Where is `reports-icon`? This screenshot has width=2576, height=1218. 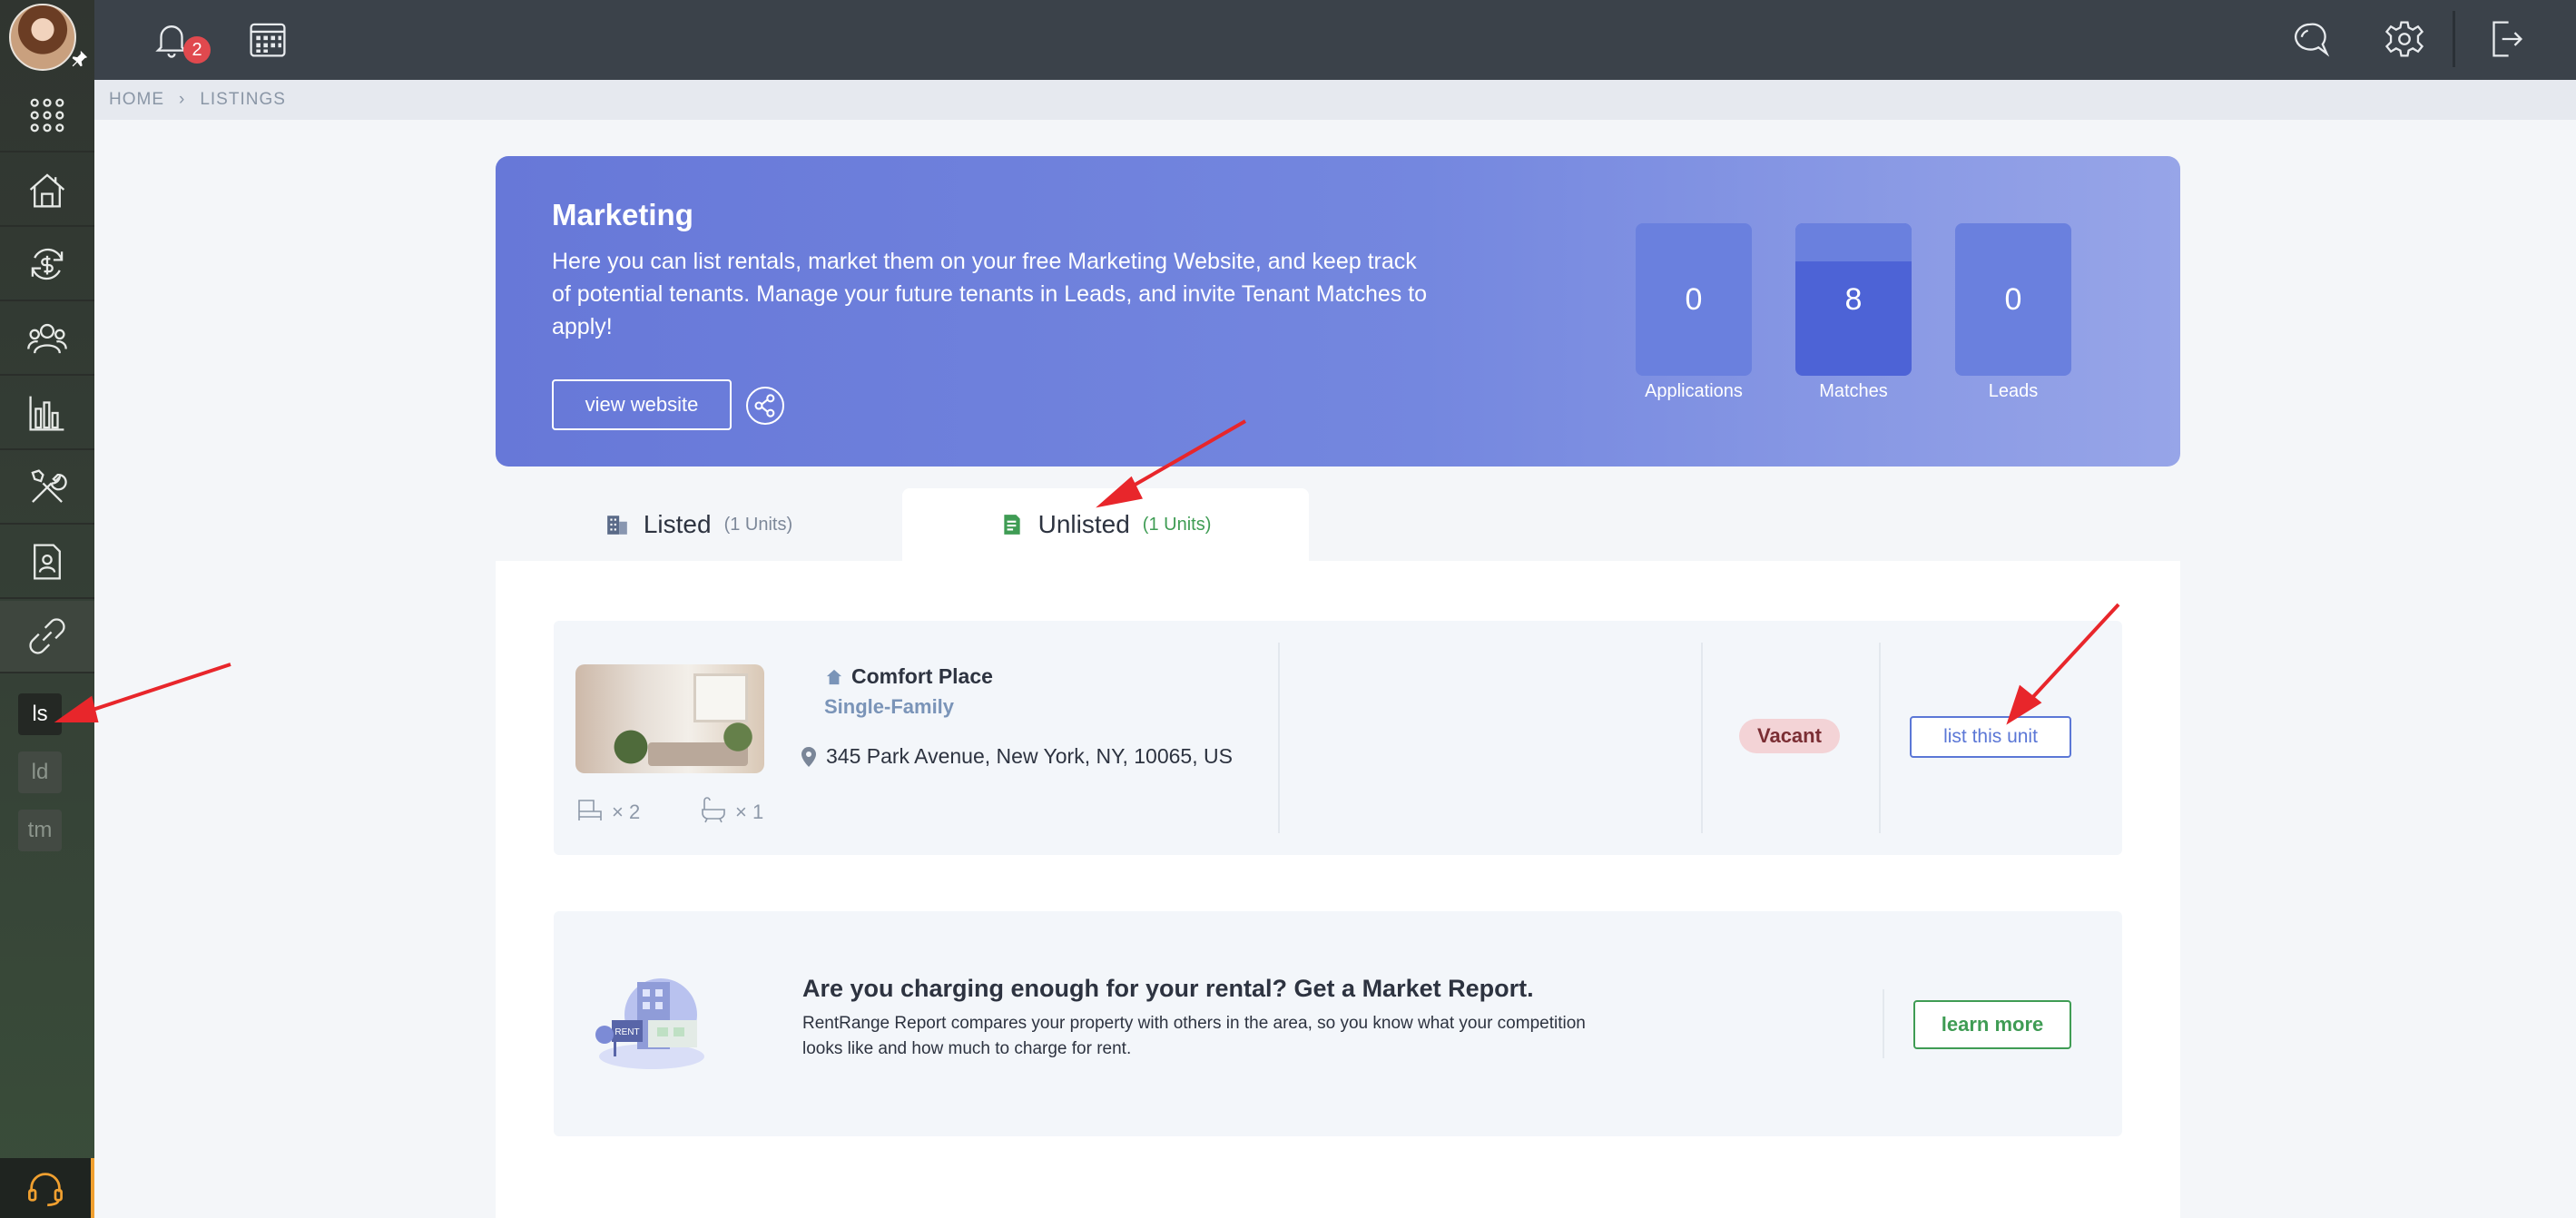 reports-icon is located at coordinates (47, 414).